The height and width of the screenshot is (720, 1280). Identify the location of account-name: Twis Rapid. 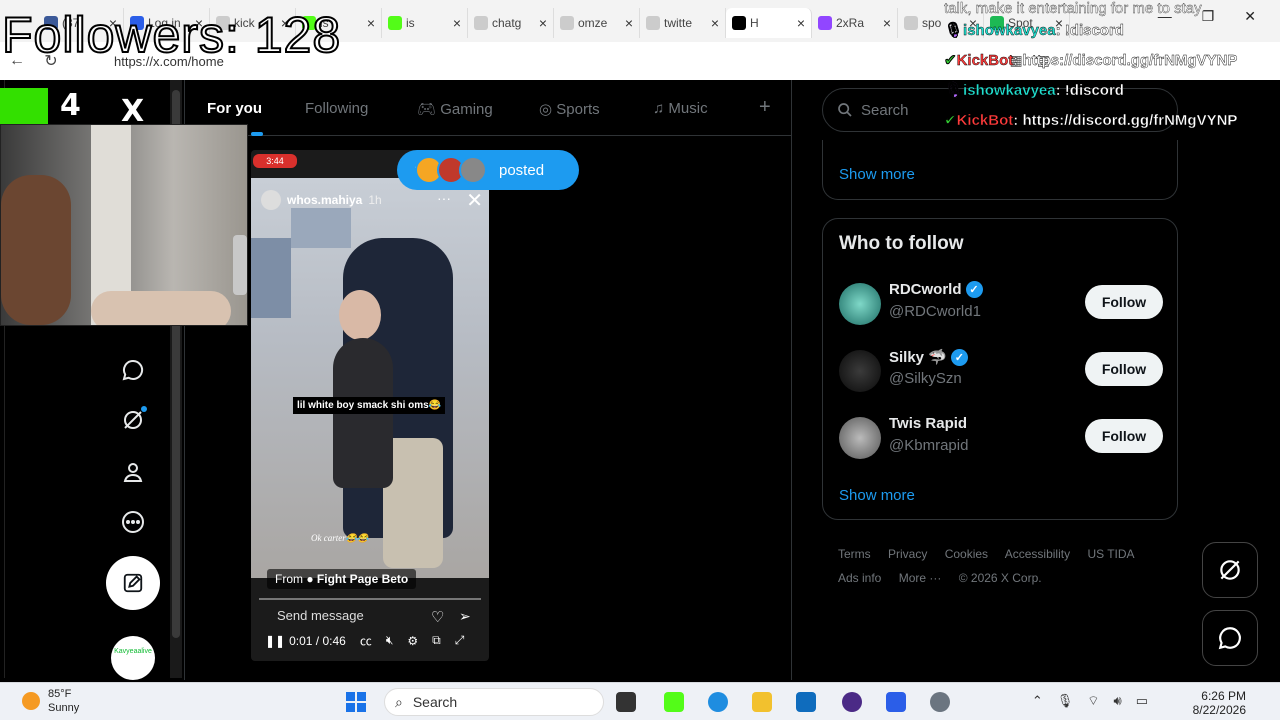
(928, 423).